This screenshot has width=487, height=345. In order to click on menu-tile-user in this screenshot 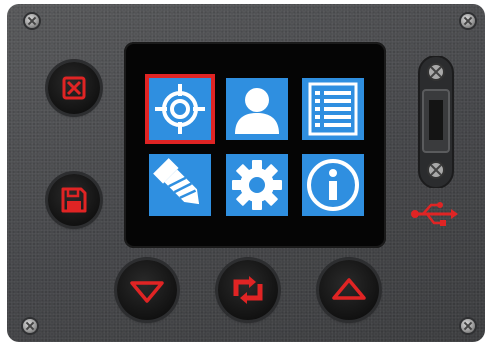, I will do `click(257, 109)`.